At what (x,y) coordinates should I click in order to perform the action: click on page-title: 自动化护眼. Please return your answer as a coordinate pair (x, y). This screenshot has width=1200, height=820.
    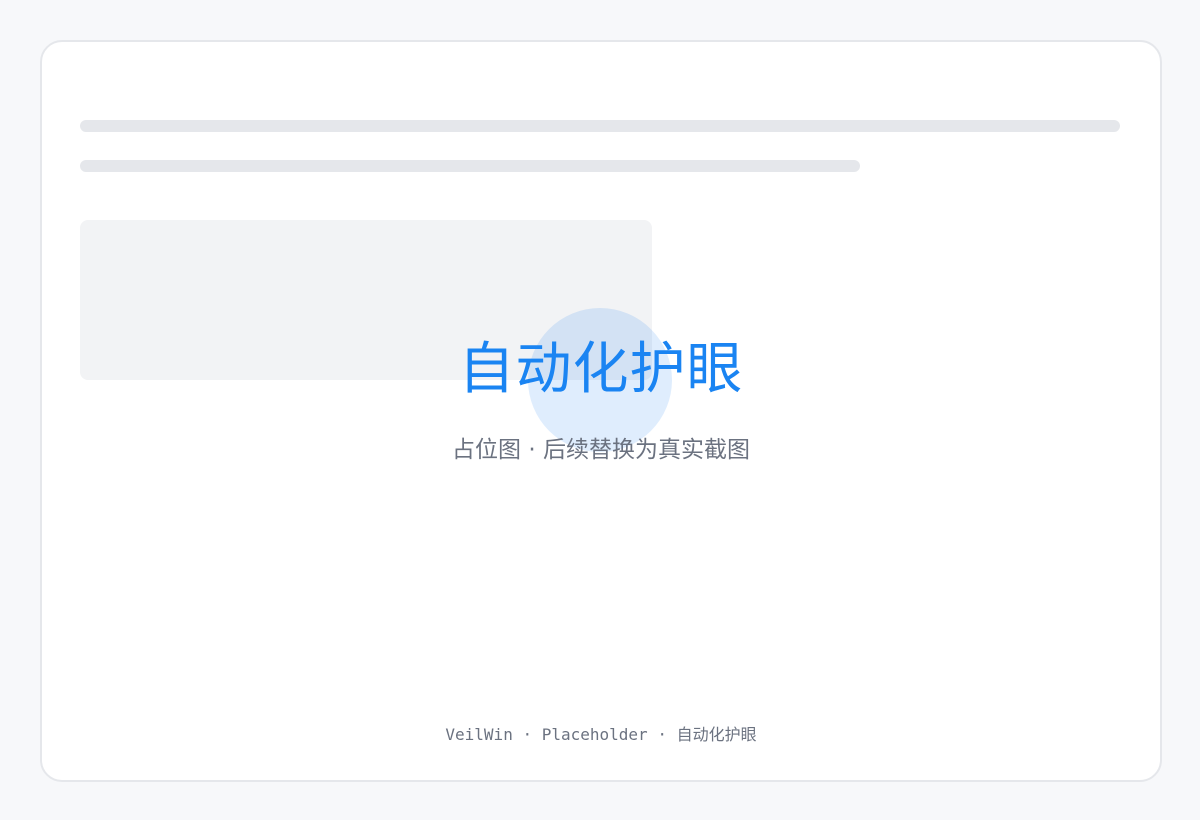
    Looking at the image, I should click on (601, 369).